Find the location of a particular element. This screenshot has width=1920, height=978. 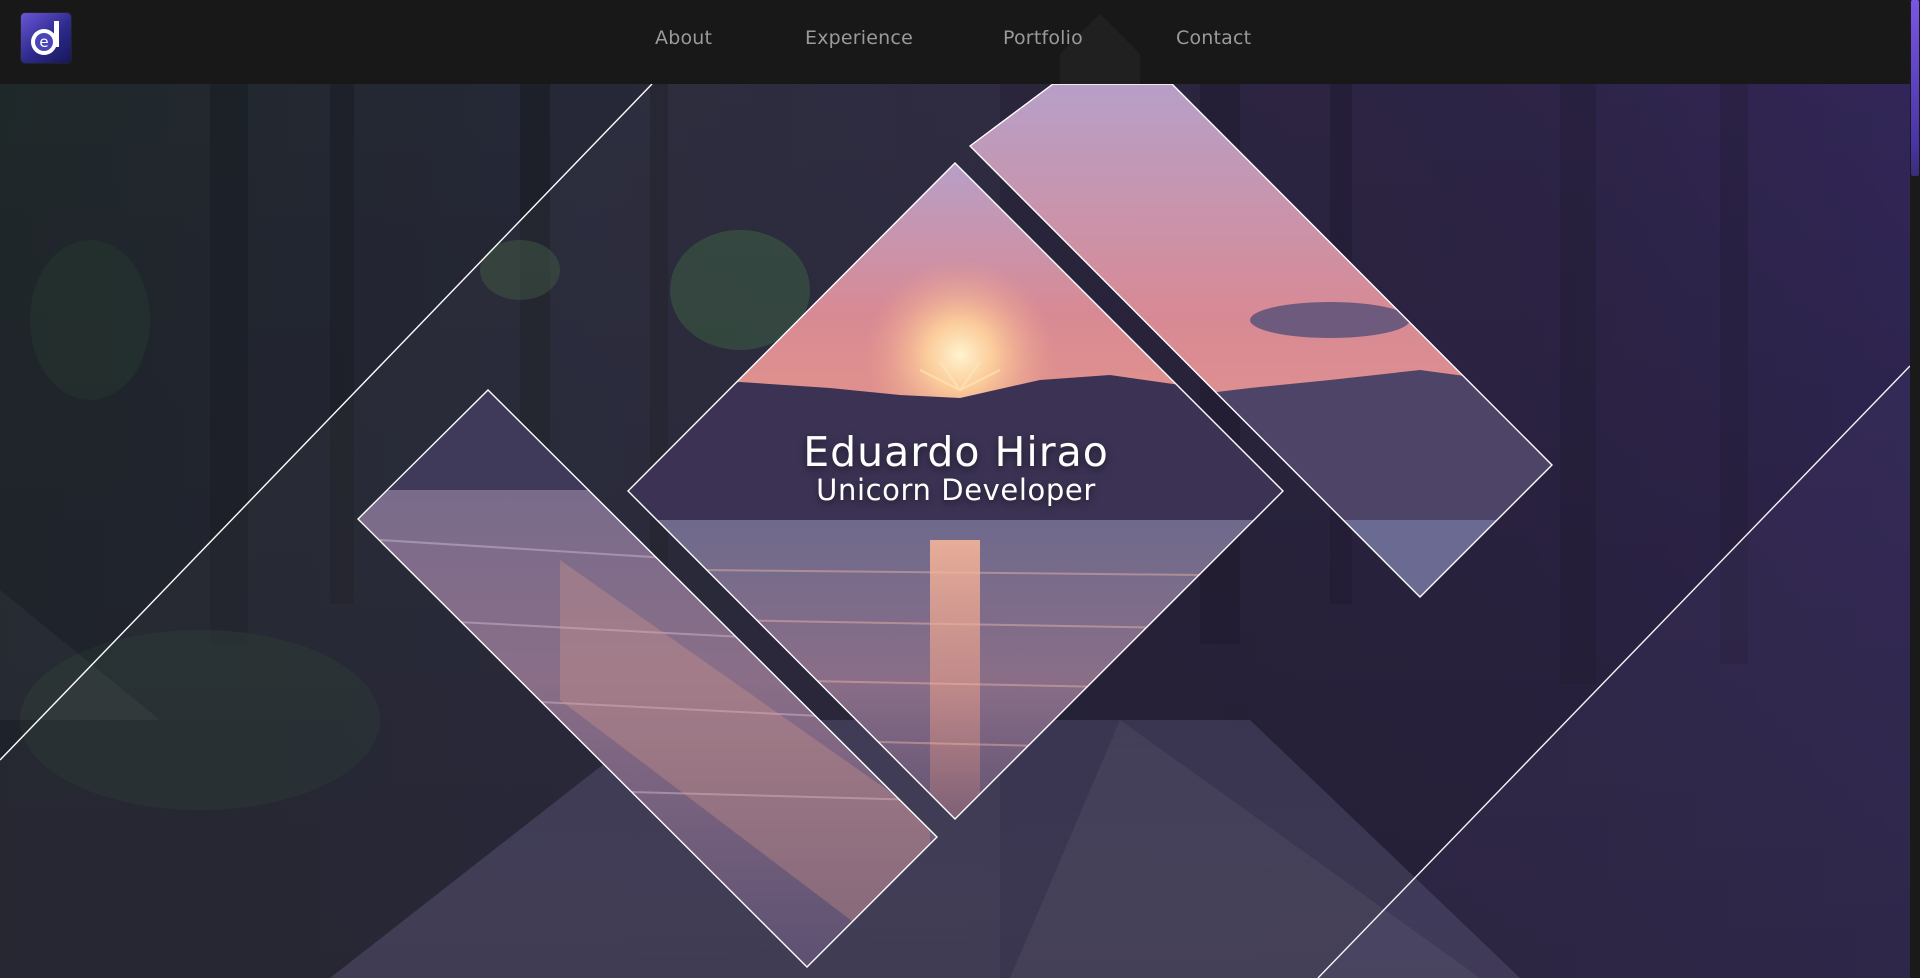

main-navigation: About Experience Portfolio Contact is located at coordinates (955, 42).